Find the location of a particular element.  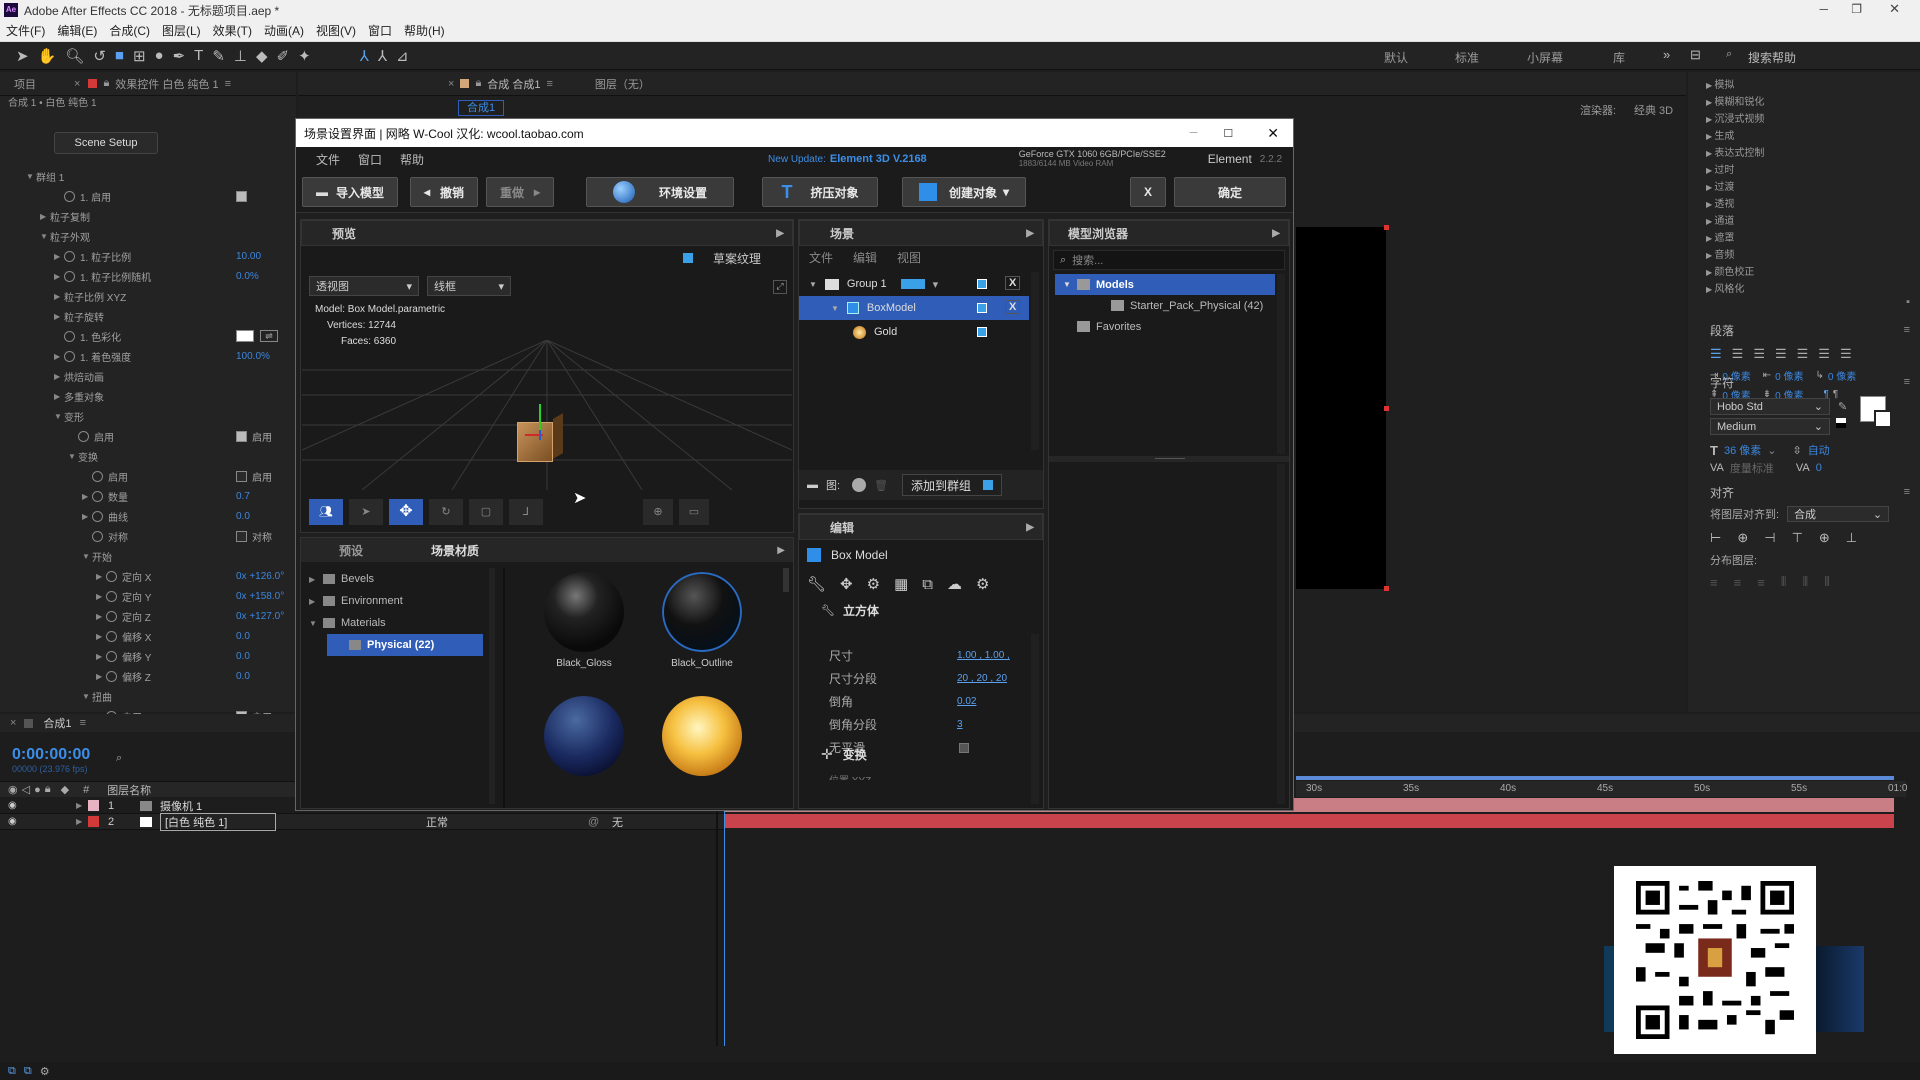

align-top-edge-icon: ⊤ is located at coordinates (1797, 538).